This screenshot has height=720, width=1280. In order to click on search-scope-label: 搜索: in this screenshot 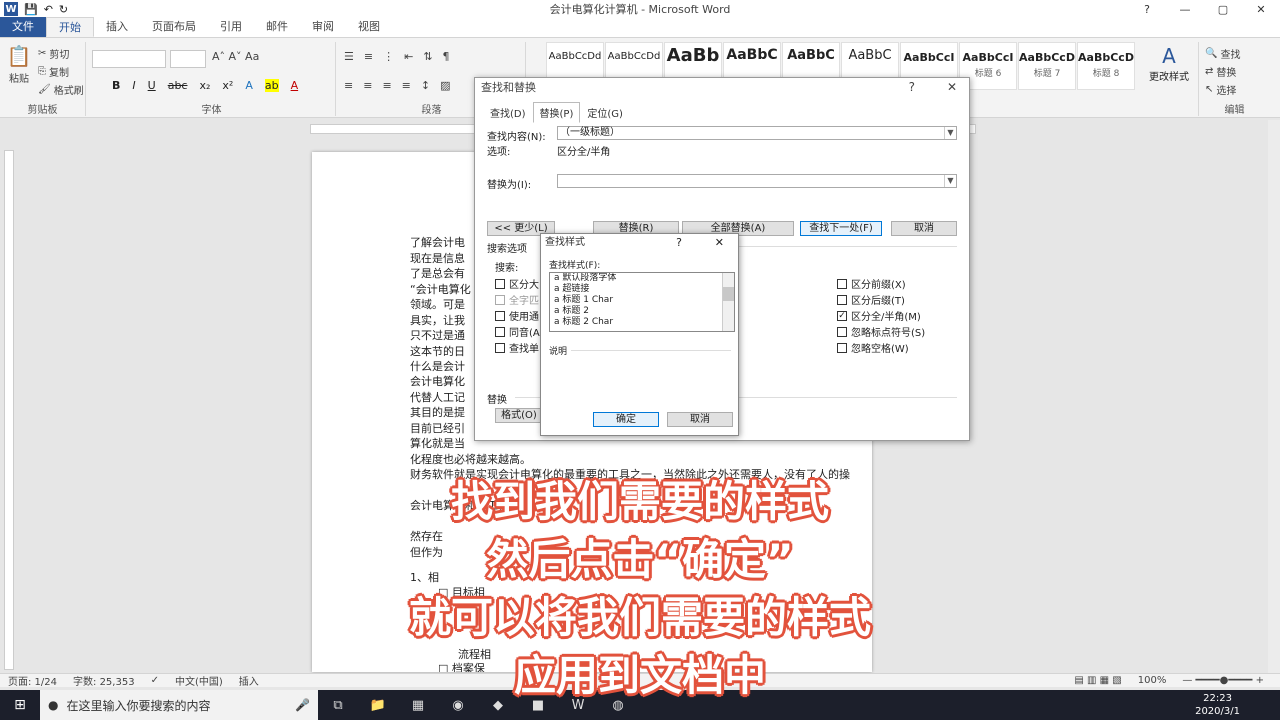, I will do `click(507, 268)`.